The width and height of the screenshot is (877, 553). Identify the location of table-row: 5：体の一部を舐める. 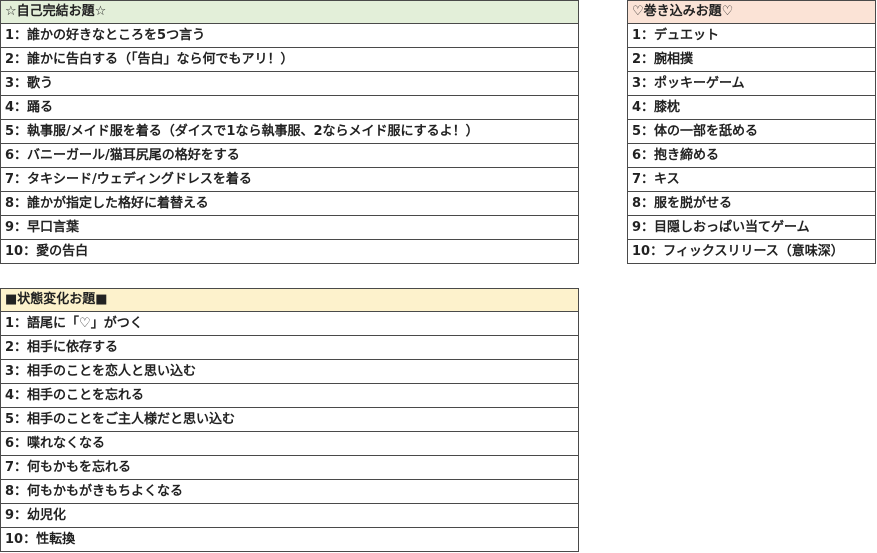
(751, 131).